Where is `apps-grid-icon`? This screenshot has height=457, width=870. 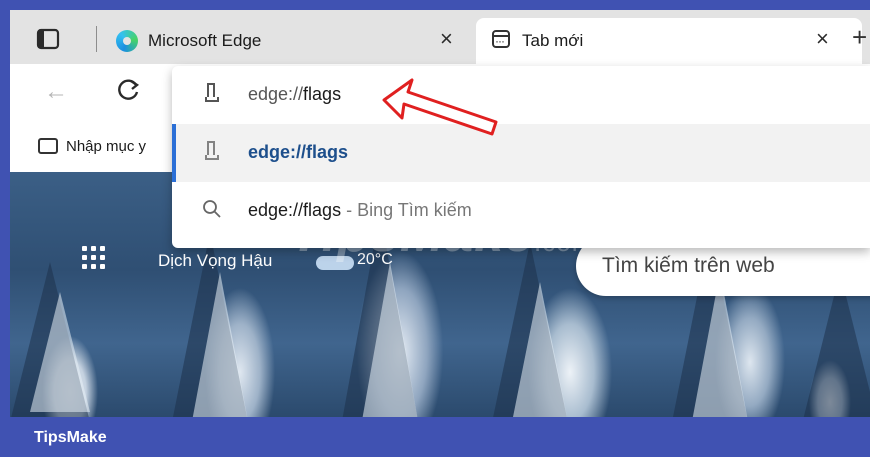 apps-grid-icon is located at coordinates (94, 258).